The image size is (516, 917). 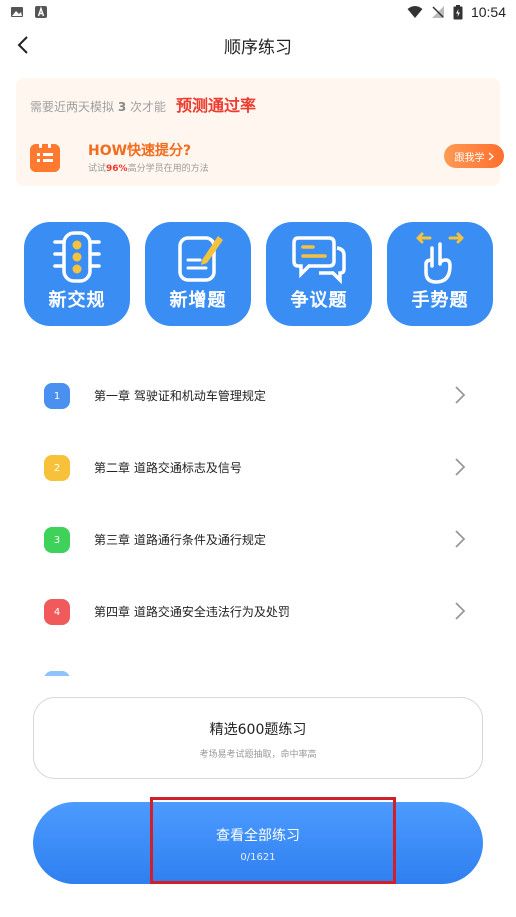 I want to click on tile-label: 新交规, so click(x=77, y=300).